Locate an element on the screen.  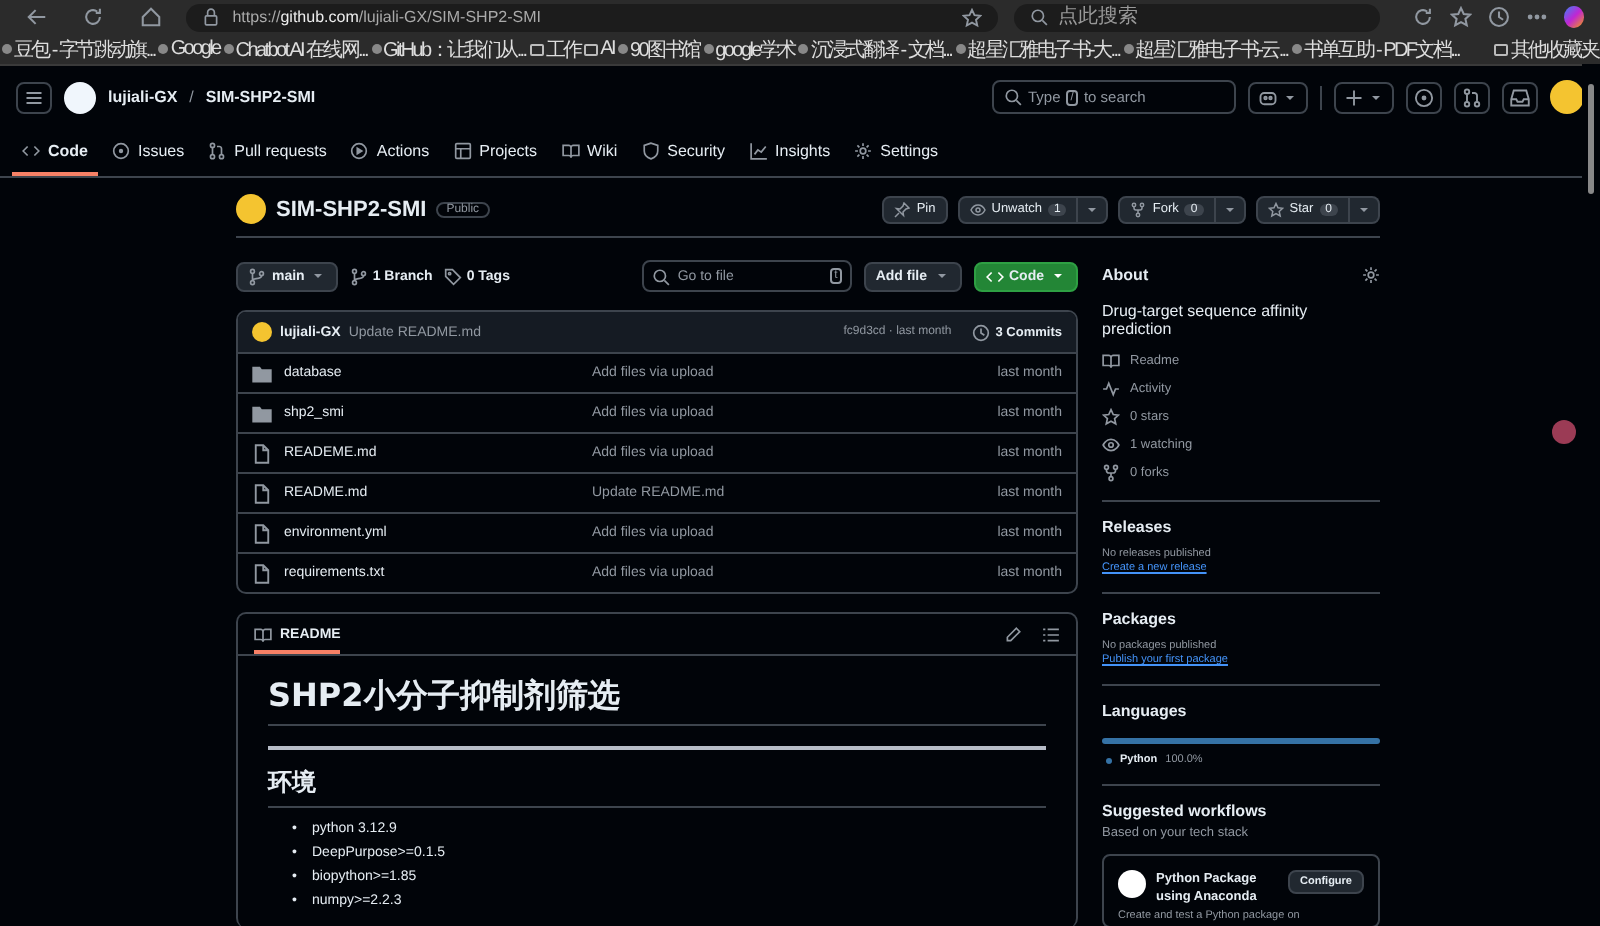
repo-link: SIM-SHP2-SMI is located at coordinates (260, 97).